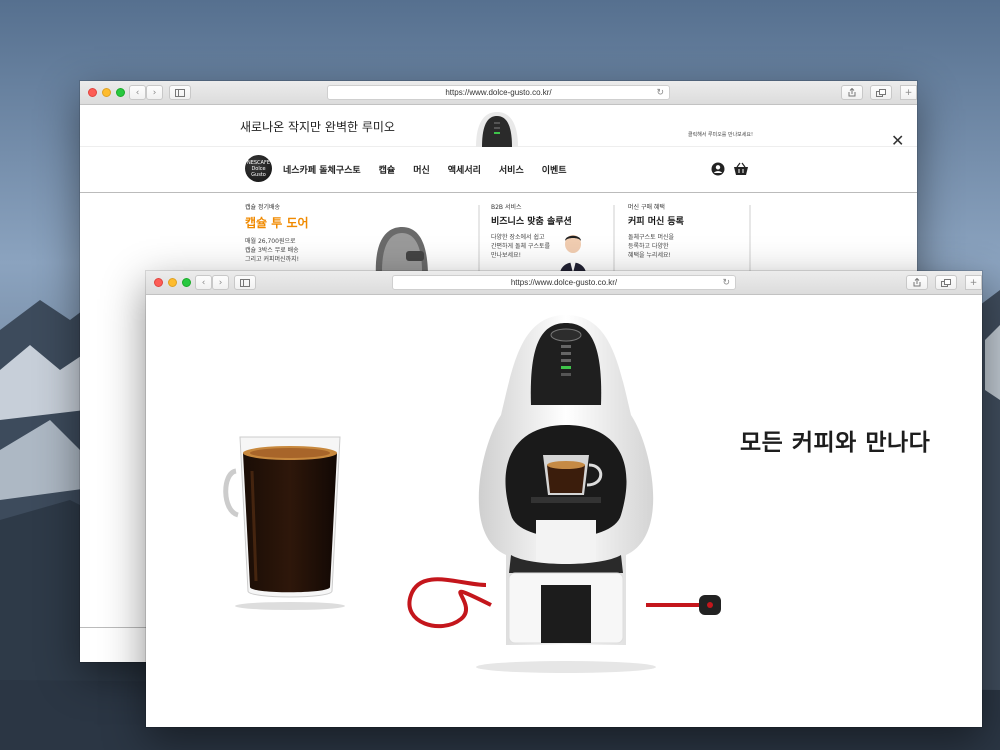 Image resolution: width=1000 pixels, height=750 pixels. What do you see at coordinates (564, 494) in the screenshot?
I see `dolce-gusto-machine-image` at bounding box center [564, 494].